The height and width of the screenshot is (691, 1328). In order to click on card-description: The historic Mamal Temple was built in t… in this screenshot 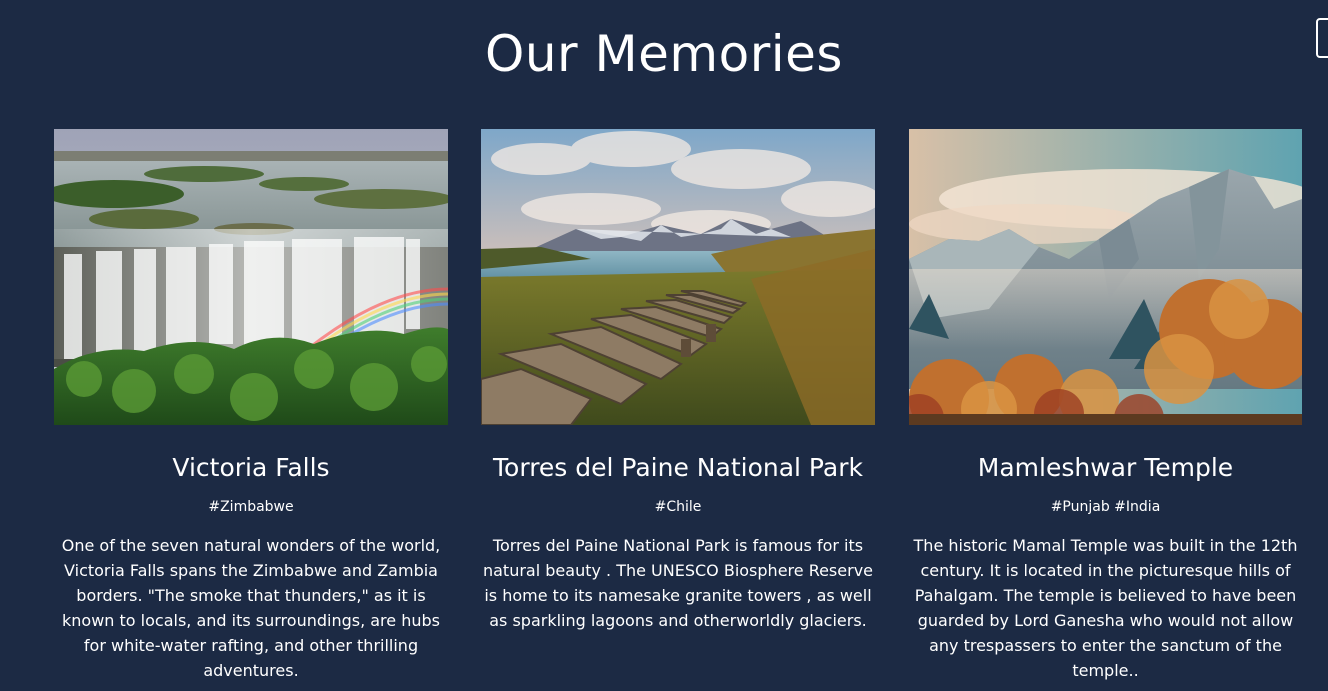, I will do `click(1105, 608)`.